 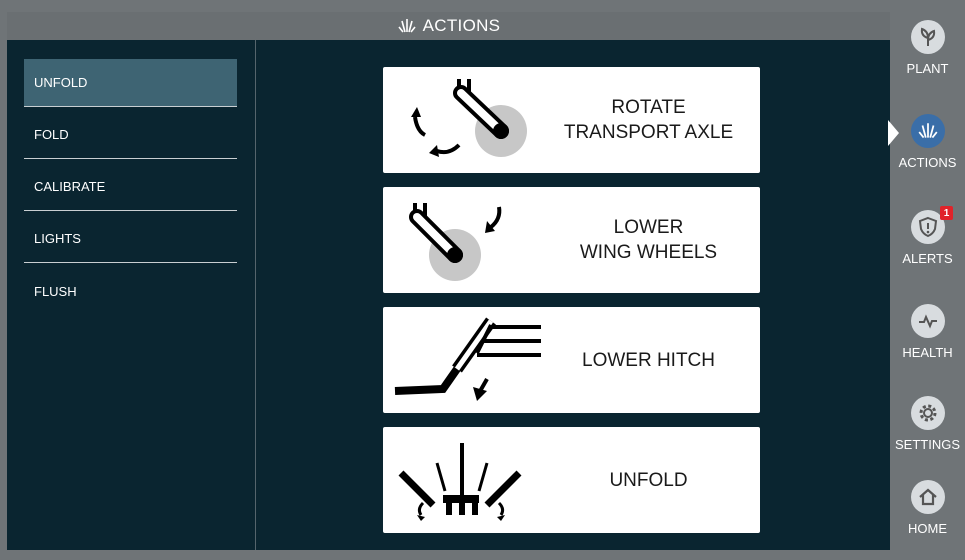 What do you see at coordinates (928, 321) in the screenshot?
I see `heartbeat-icon` at bounding box center [928, 321].